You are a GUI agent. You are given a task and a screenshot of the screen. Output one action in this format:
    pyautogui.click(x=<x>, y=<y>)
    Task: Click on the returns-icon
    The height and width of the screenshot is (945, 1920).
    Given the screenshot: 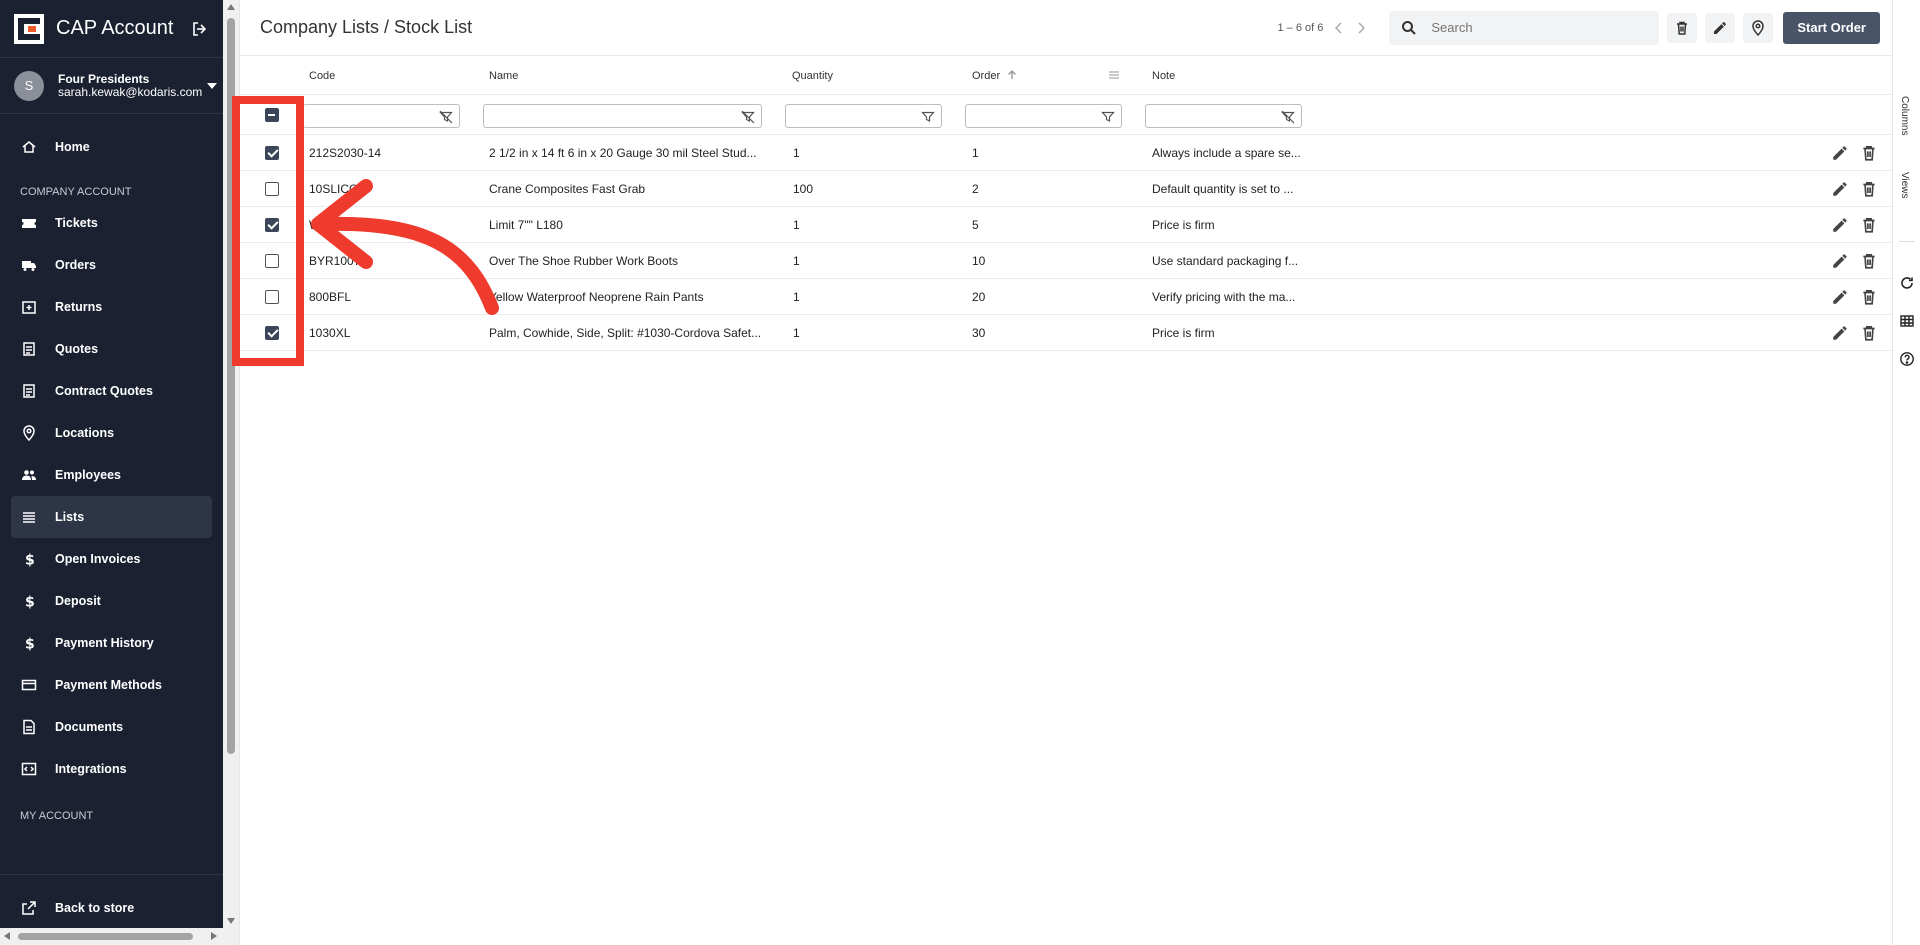 What is the action you would take?
    pyautogui.click(x=29, y=307)
    